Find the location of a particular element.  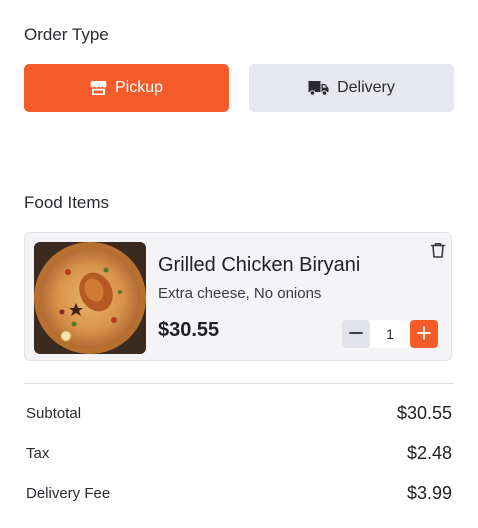

tax-value: $2.48 is located at coordinates (429, 453).